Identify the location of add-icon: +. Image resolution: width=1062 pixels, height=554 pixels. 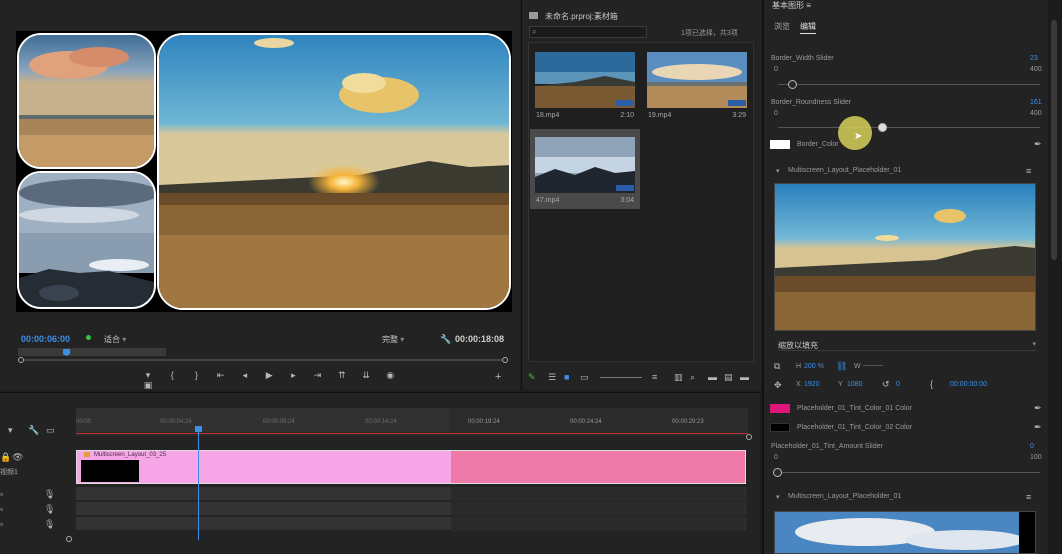
(498, 377).